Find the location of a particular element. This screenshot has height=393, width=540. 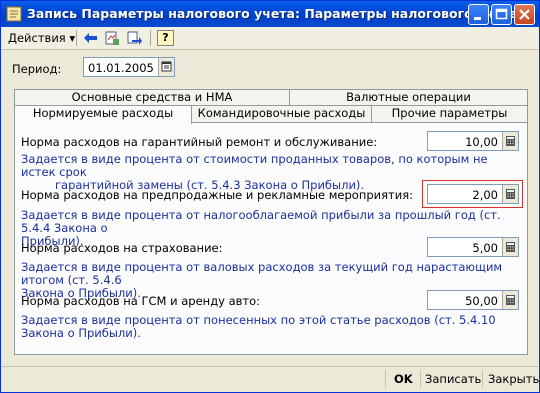

help-label: ? is located at coordinates (165, 37).